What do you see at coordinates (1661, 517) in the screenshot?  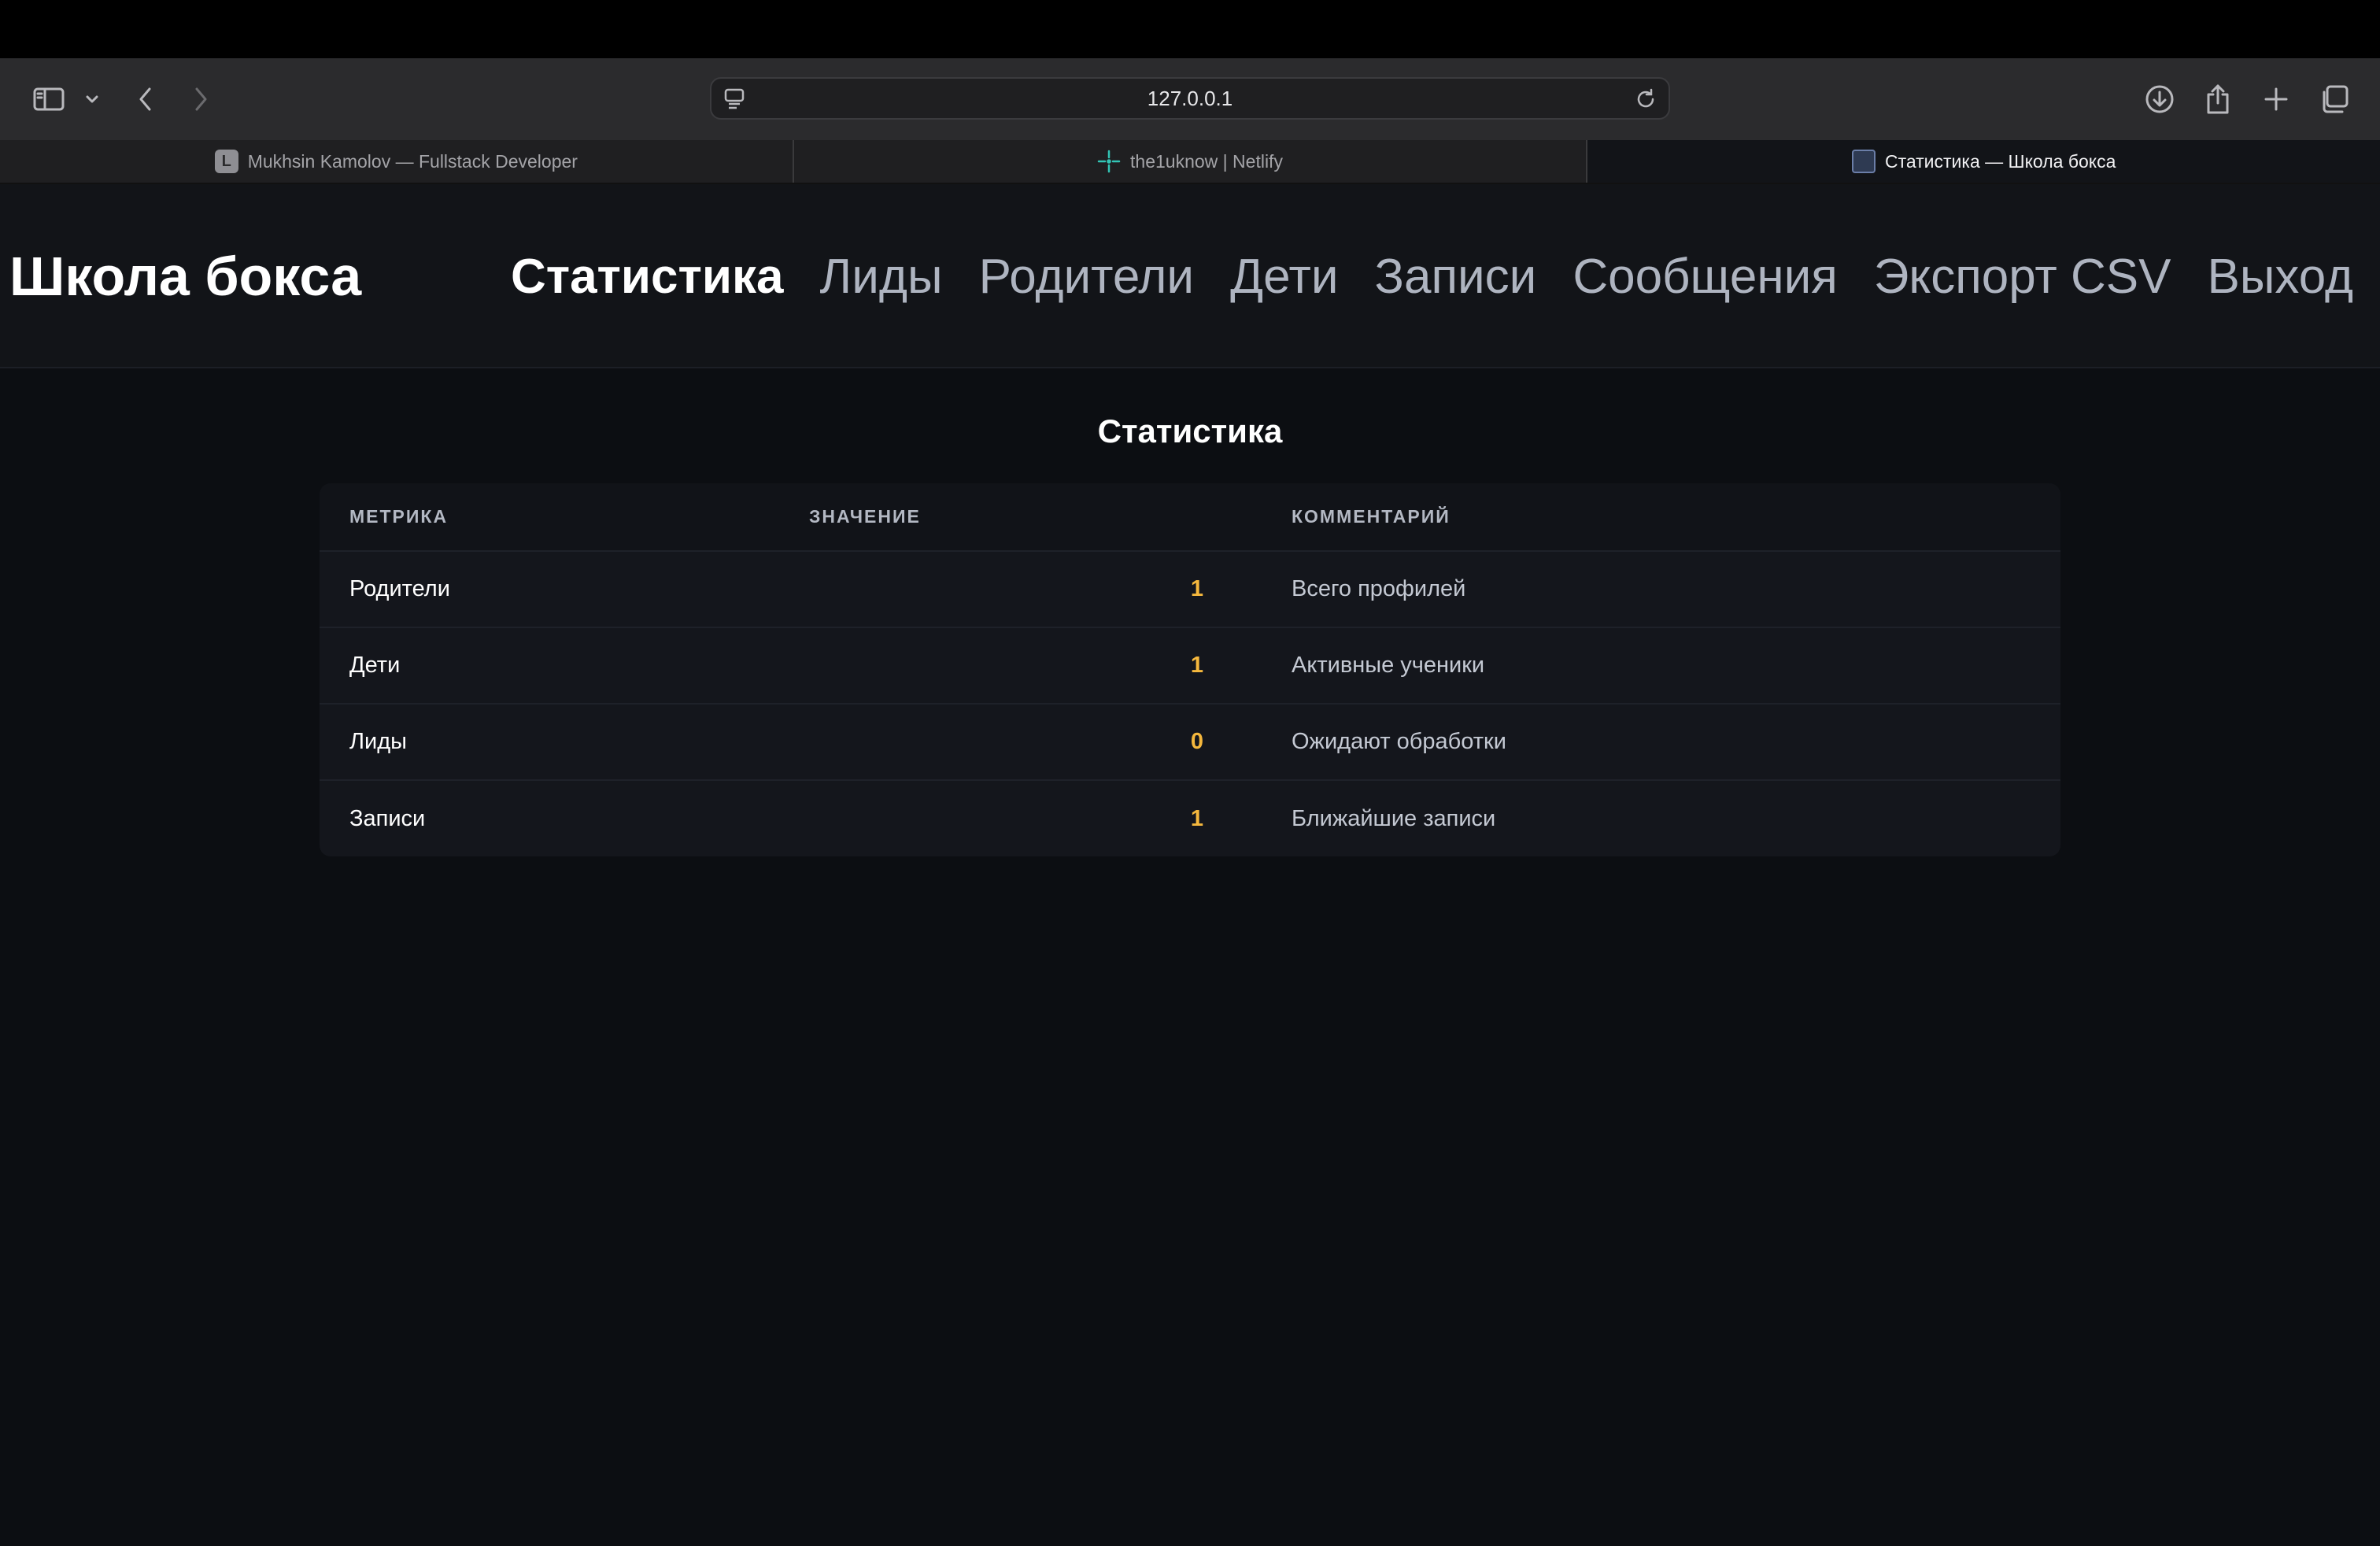 I see `column-header-comment: КОММЕНТАРИЙ` at bounding box center [1661, 517].